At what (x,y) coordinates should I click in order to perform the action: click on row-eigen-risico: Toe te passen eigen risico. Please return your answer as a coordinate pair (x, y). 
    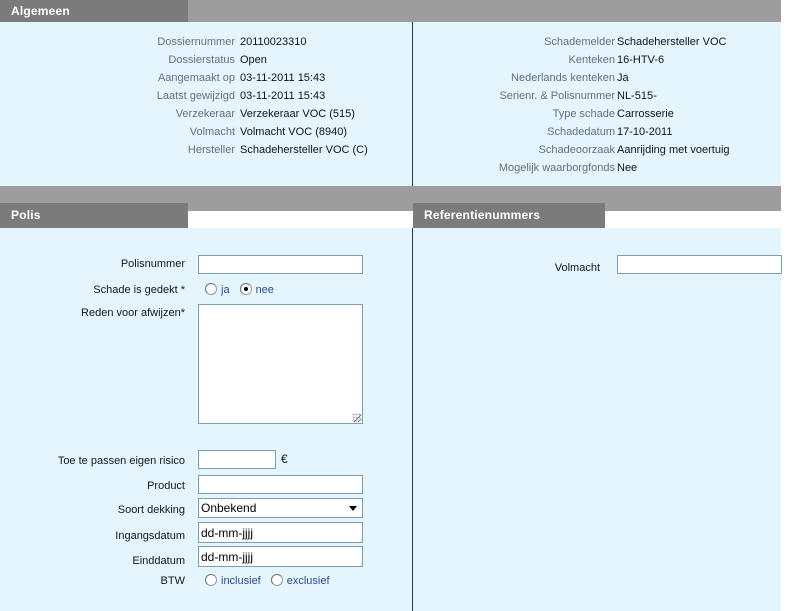
    Looking at the image, I should click on (92, 461).